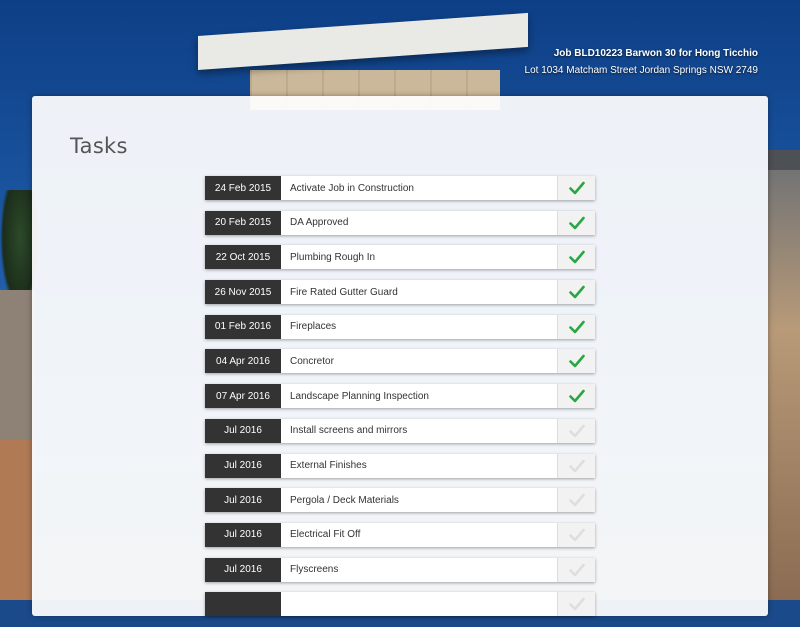 This screenshot has height=627, width=800. I want to click on right-fence, so click(784, 375).